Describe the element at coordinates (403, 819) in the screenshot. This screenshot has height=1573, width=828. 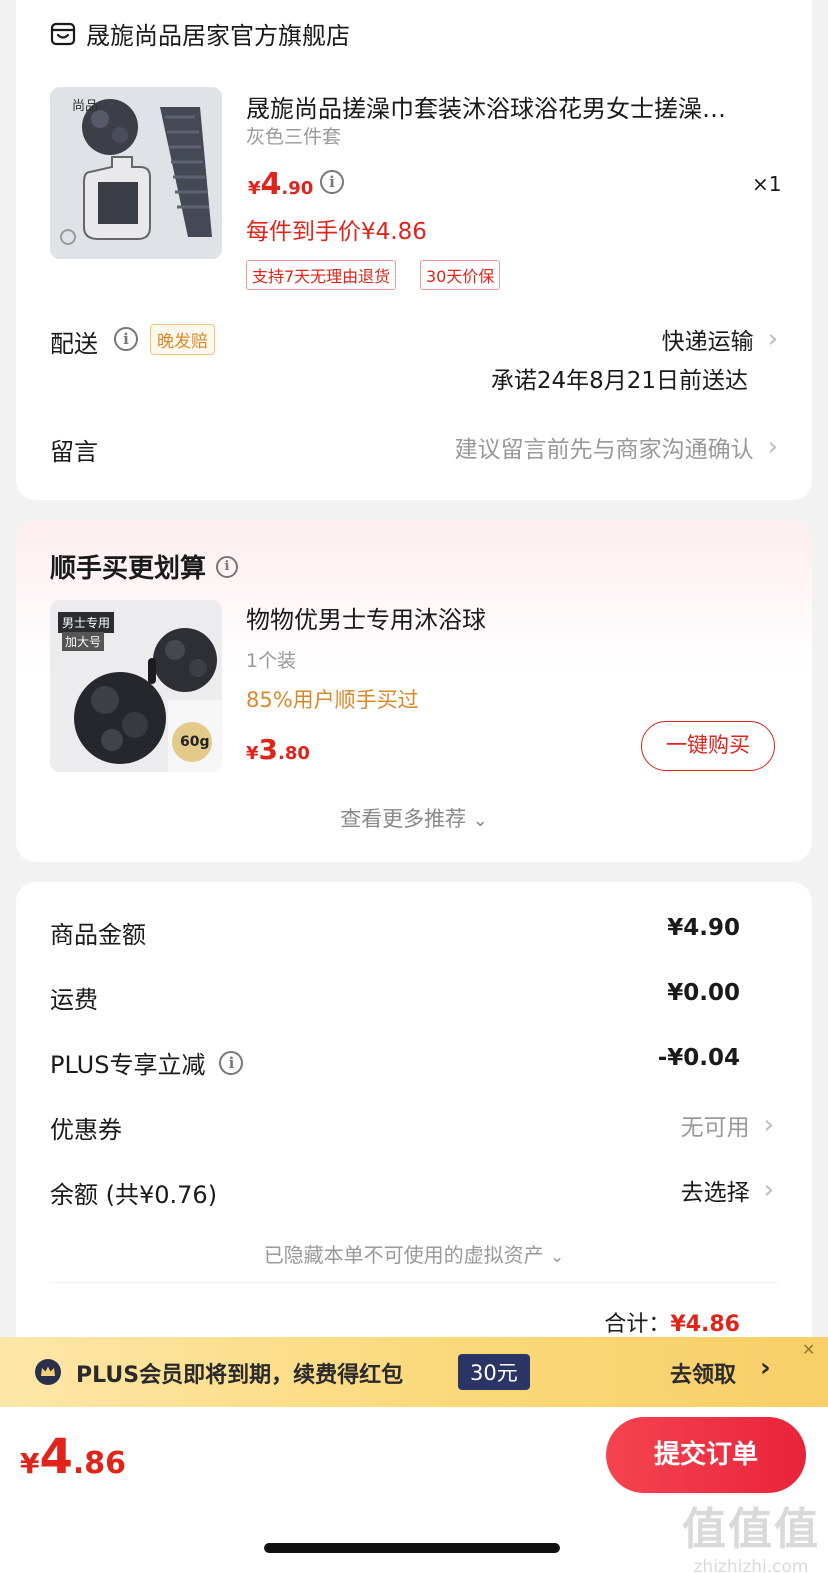
I see `more-recommend-label: 查看更多推荐` at that location.